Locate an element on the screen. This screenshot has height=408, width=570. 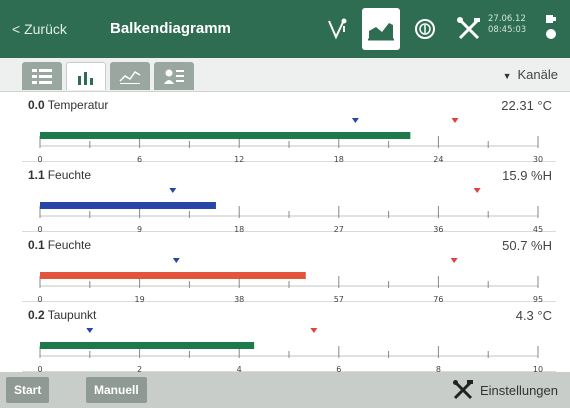
status-icons is located at coordinates (551, 27).